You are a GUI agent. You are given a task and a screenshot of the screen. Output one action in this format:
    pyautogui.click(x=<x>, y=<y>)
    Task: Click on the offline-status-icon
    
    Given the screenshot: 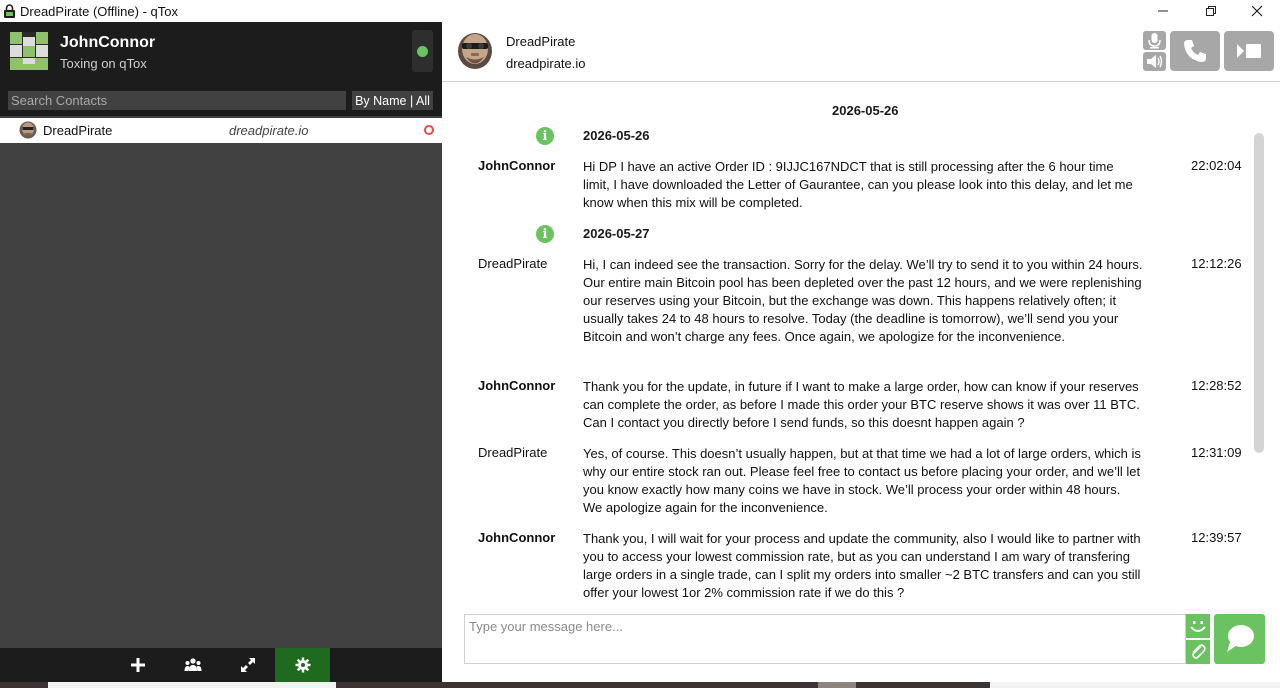 What is the action you would take?
    pyautogui.click(x=429, y=130)
    